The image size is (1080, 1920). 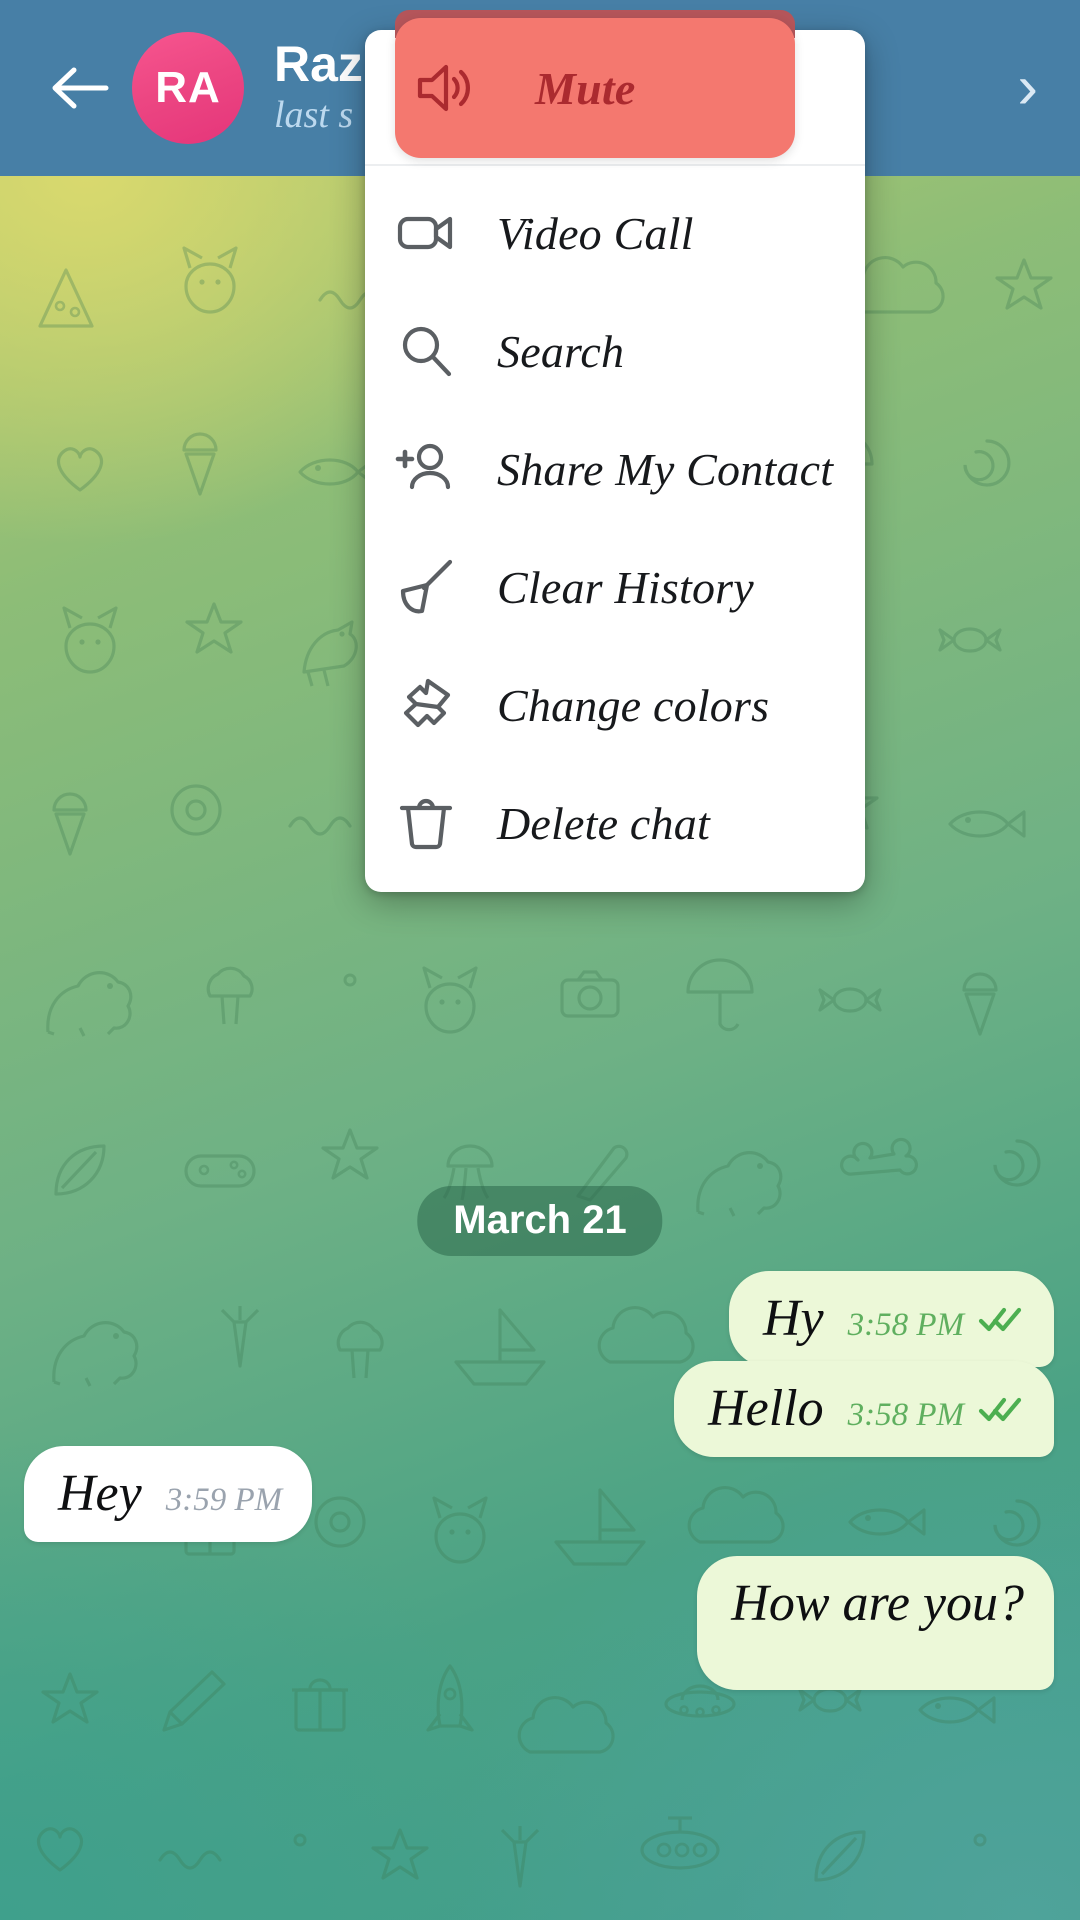 I want to click on message-text: Hey, so click(x=100, y=1493).